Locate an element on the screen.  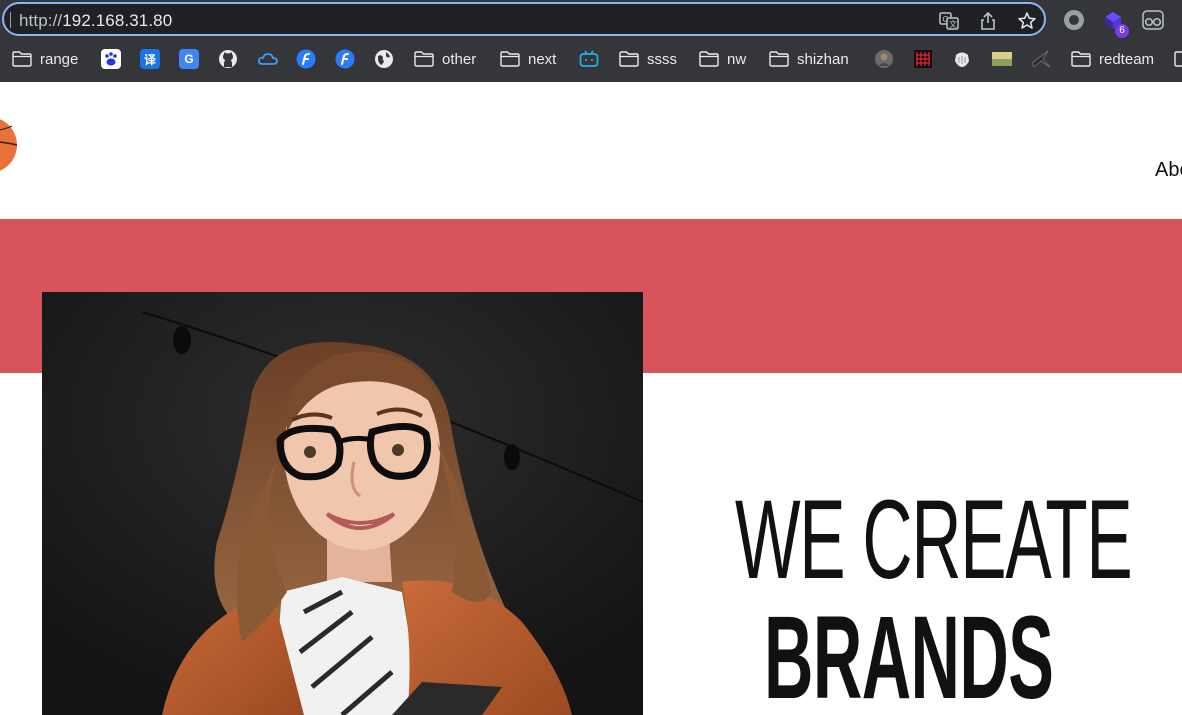
bookmark-globe is located at coordinates (384, 59).